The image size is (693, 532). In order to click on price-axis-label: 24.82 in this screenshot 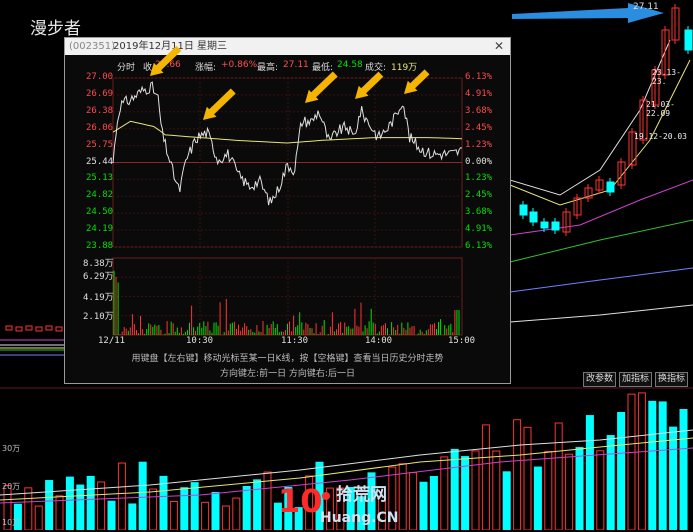, I will do `click(100, 195)`.